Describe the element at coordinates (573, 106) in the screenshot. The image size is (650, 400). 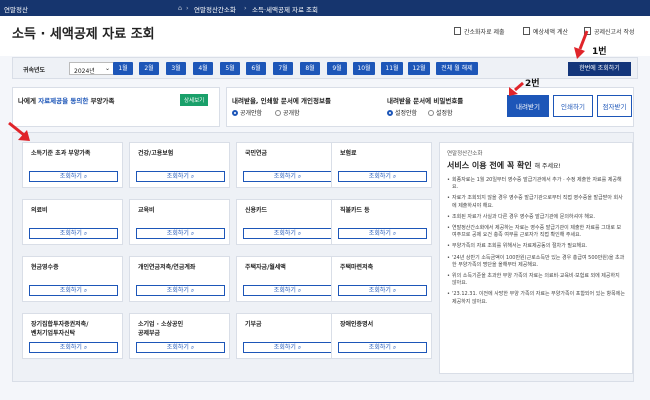
I see `print-button: 인쇄하기` at that location.